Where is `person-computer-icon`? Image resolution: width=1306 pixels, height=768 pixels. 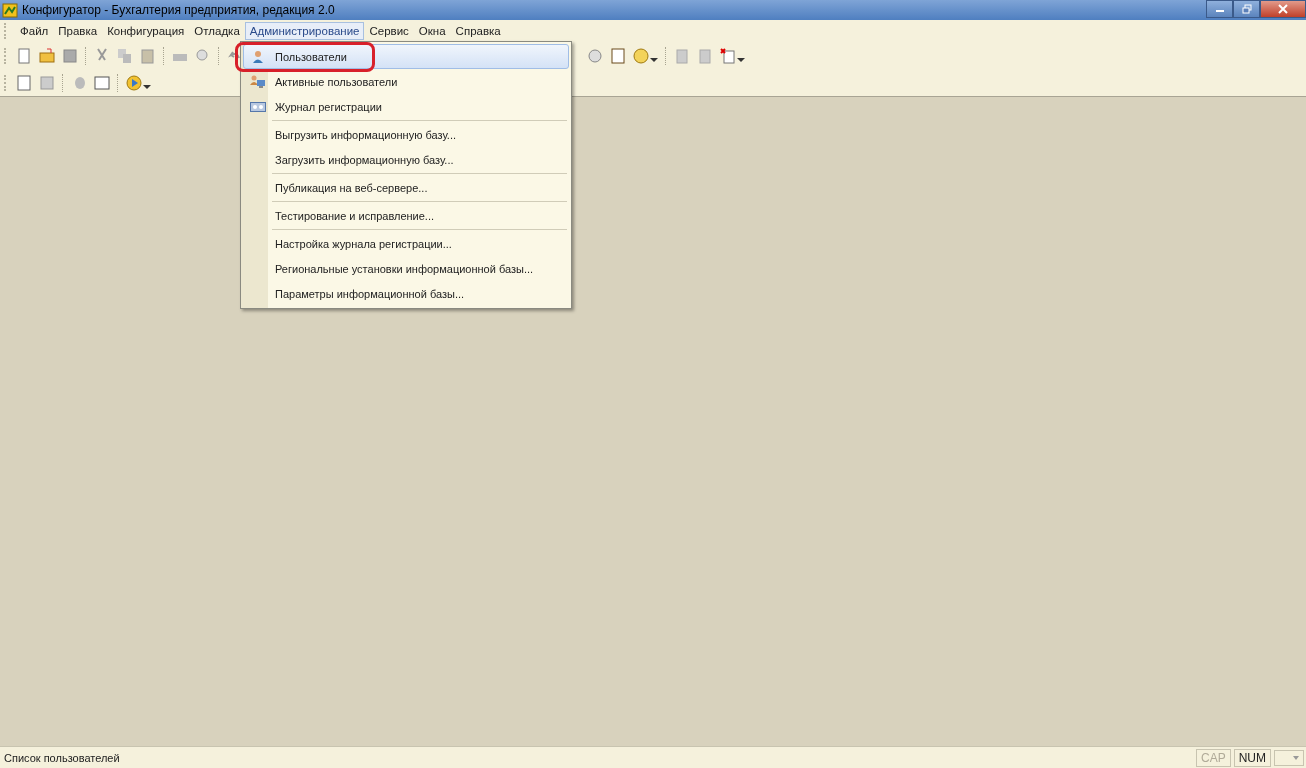
person-computer-icon is located at coordinates (257, 81).